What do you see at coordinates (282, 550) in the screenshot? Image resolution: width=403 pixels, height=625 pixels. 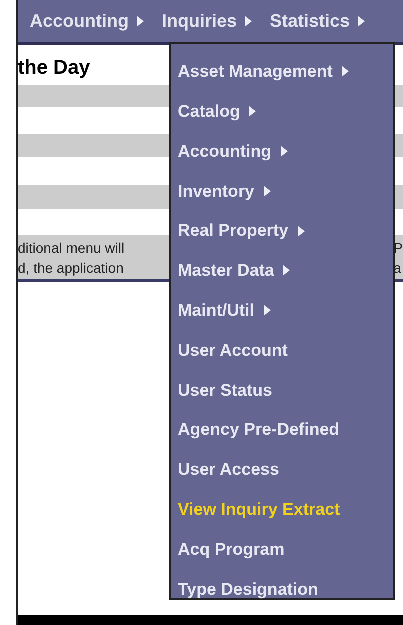 I see `dropdown-item: Acq Program` at bounding box center [282, 550].